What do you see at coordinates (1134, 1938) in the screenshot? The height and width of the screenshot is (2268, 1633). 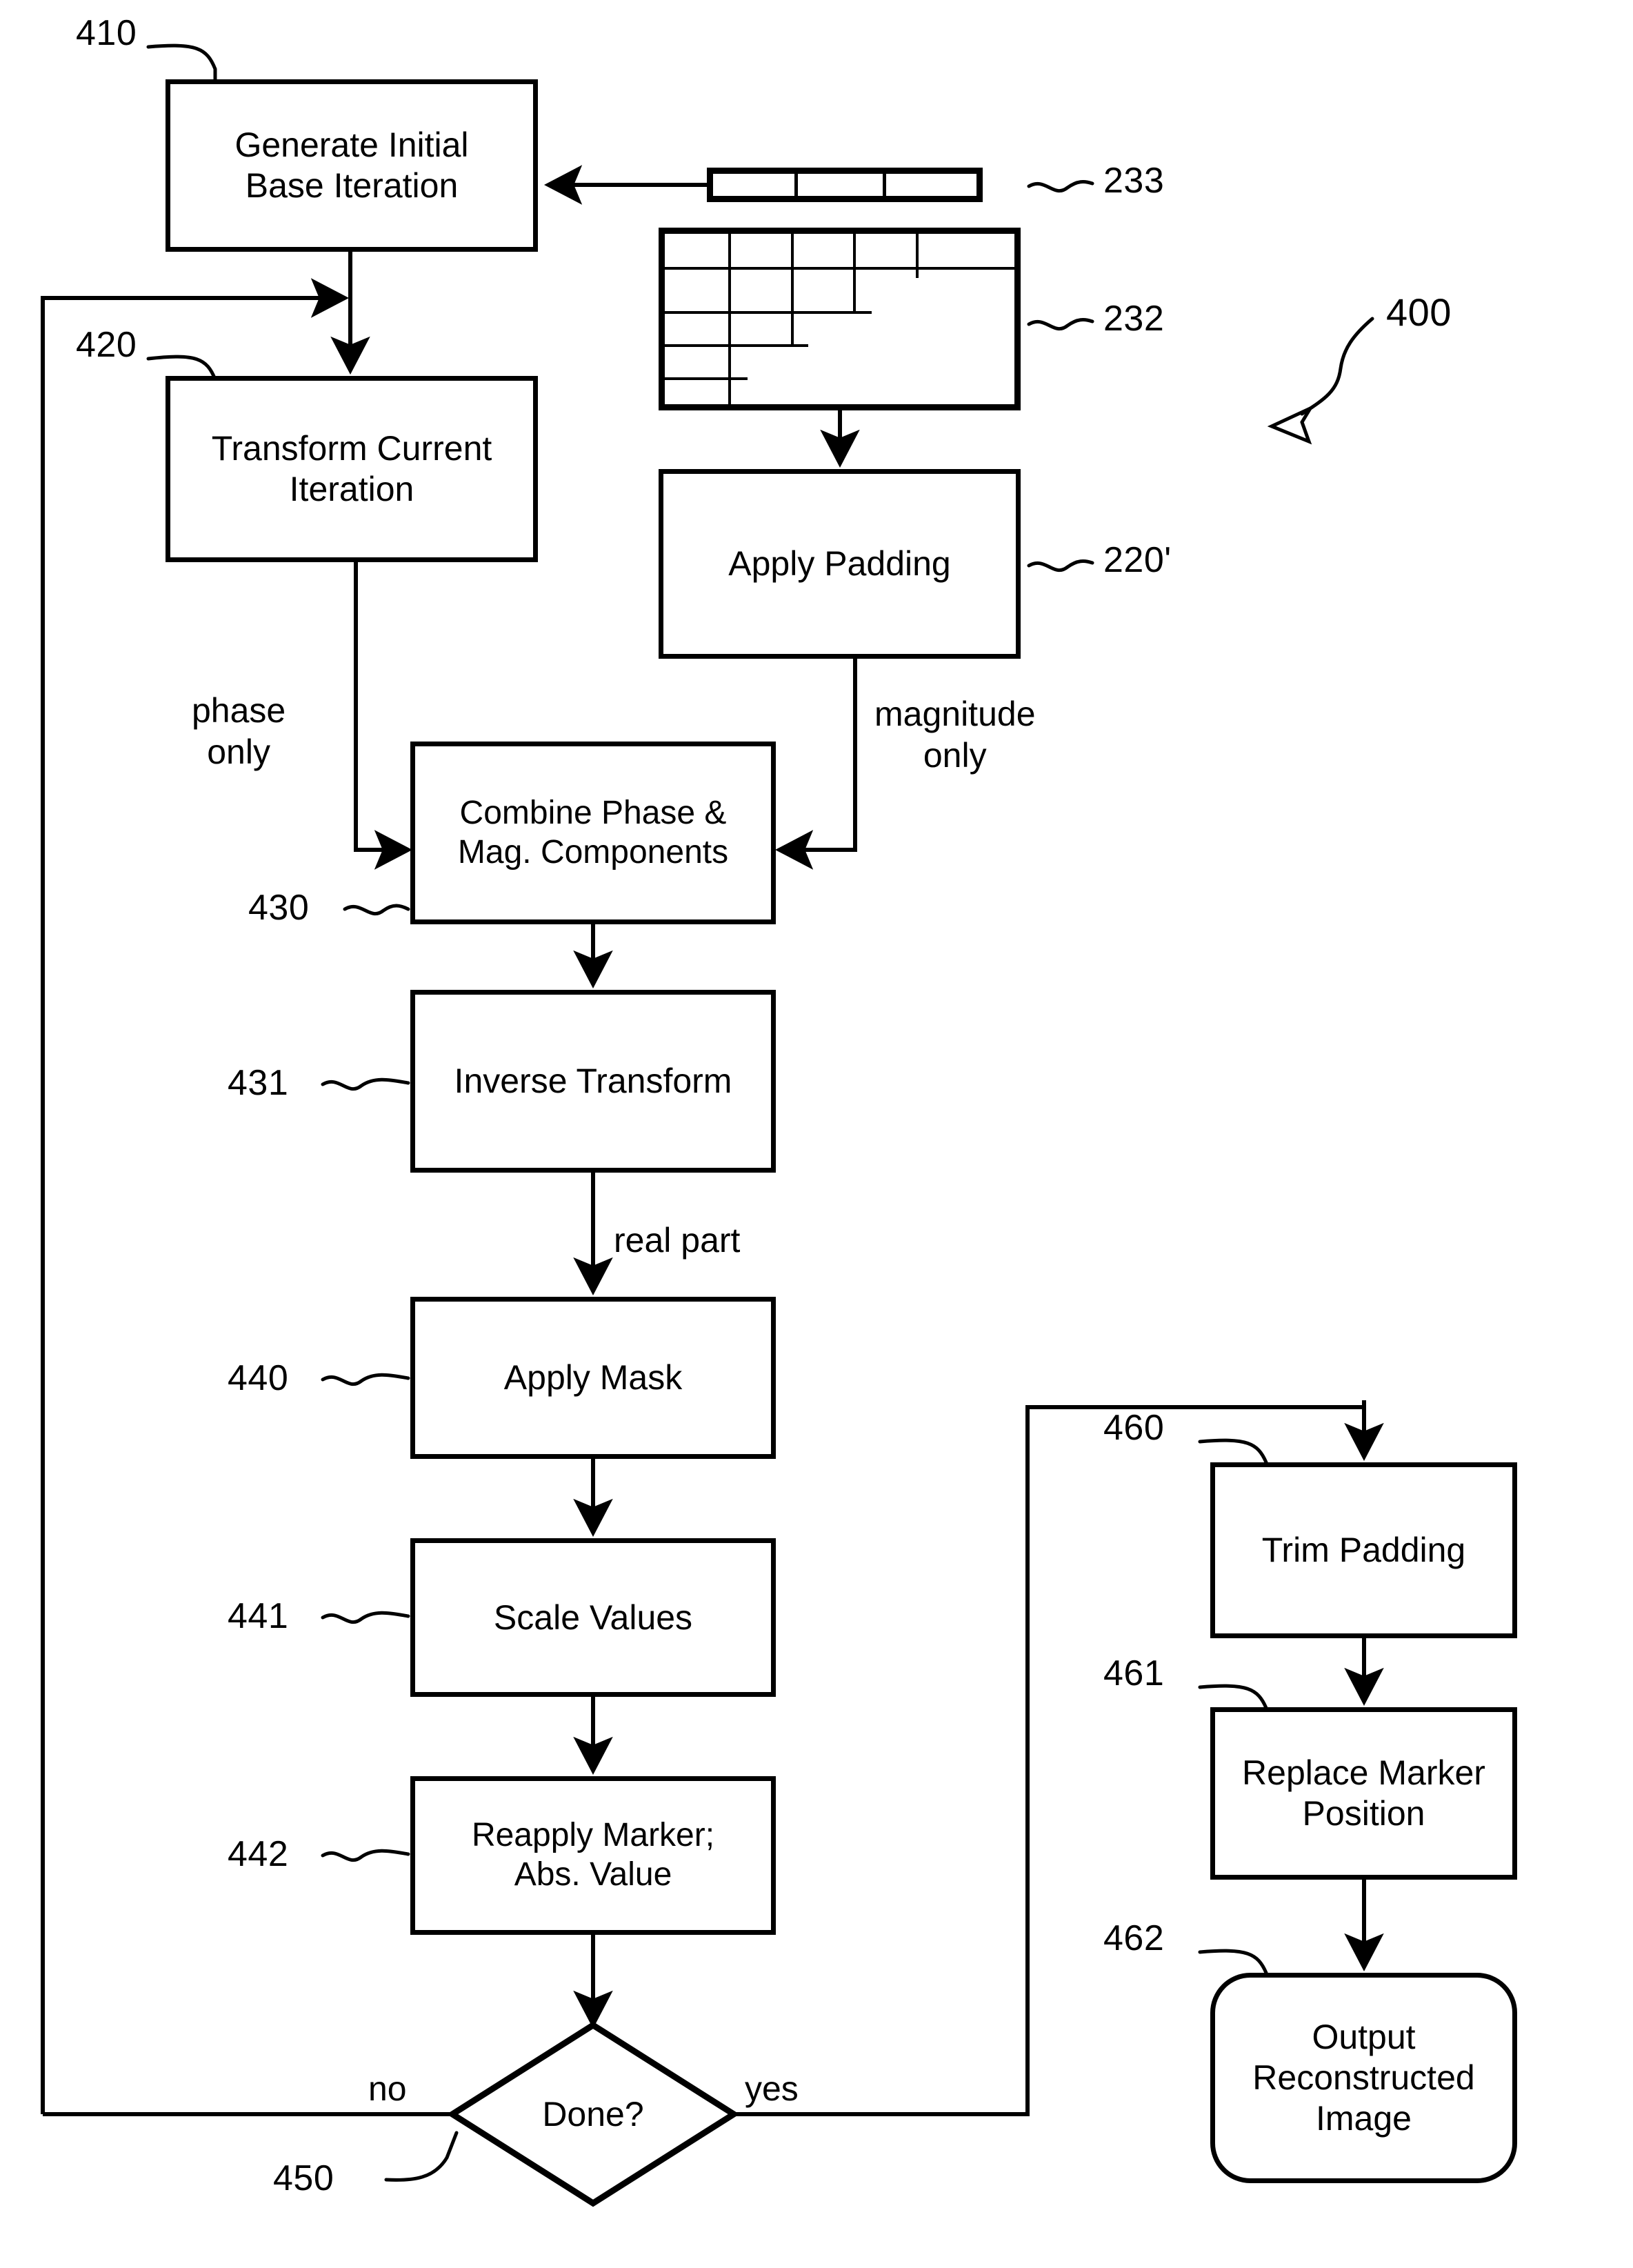 I see `ref-462: 462` at bounding box center [1134, 1938].